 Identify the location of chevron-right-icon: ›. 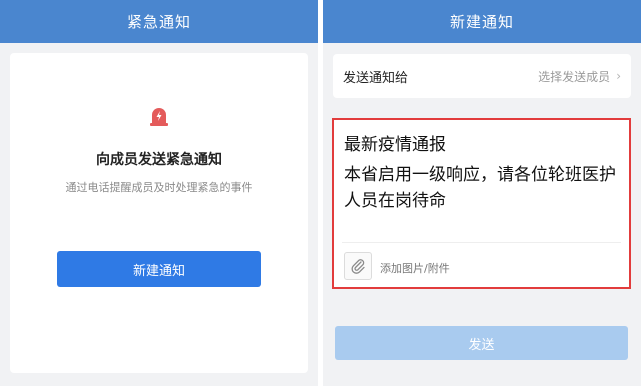
(618, 76).